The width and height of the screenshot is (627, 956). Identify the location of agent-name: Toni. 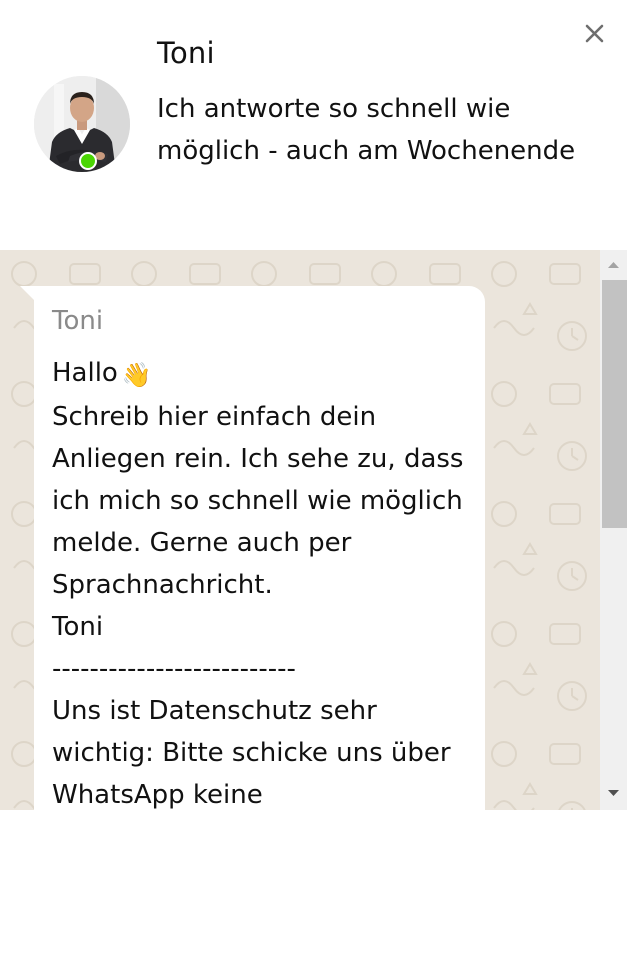
(186, 53).